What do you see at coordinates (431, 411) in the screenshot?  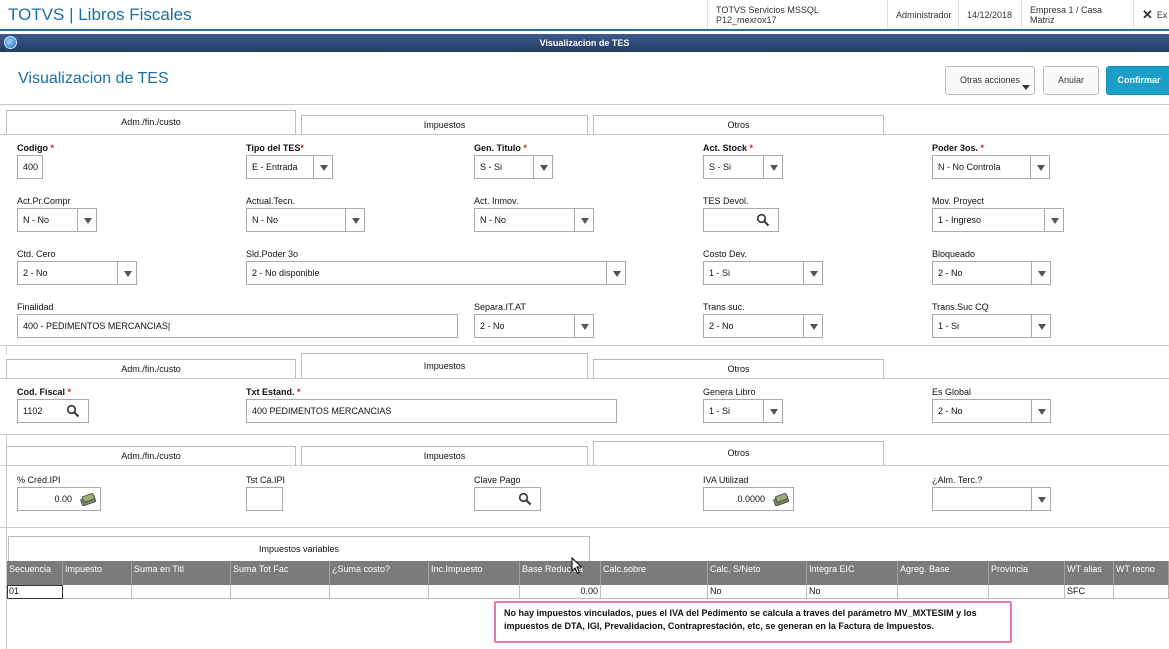 I see `txt-estand-field: 400 PEDIMENTOS MERCANCIAS` at bounding box center [431, 411].